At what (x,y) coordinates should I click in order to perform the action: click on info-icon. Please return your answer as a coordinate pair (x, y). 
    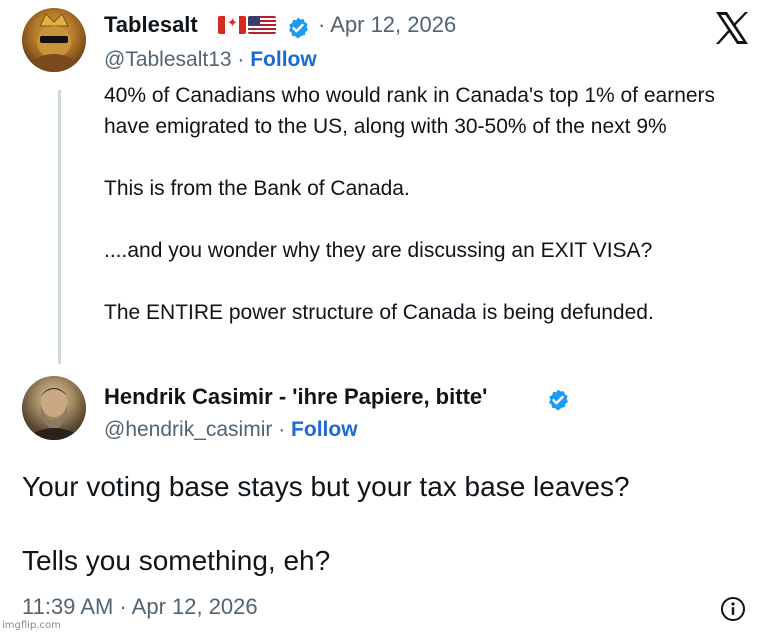
    Looking at the image, I should click on (733, 609).